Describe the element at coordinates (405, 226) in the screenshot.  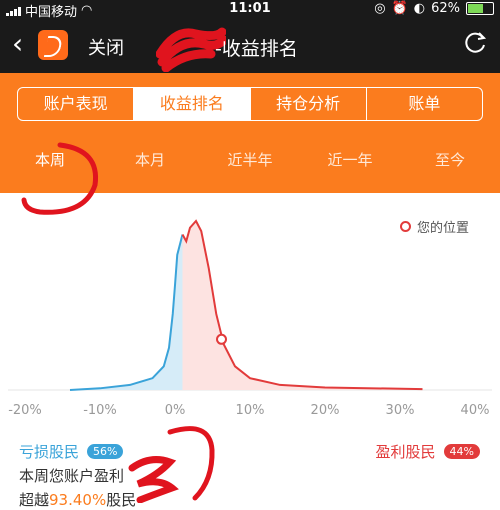
I see `position-marker-icon` at that location.